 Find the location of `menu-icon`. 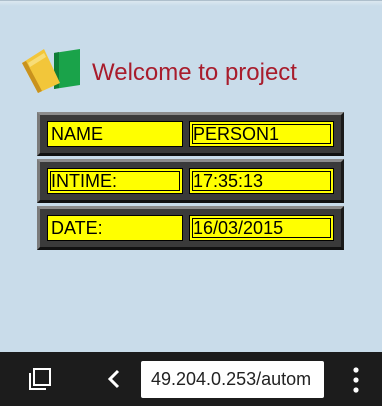

menu-icon is located at coordinates (356, 380).